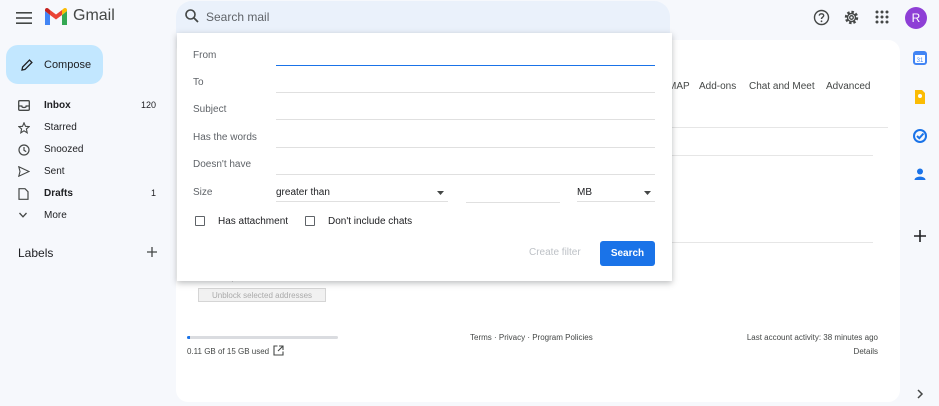 This screenshot has height=406, width=939. Describe the element at coordinates (362, 193) in the screenshot. I see `size-operator-select: greater than` at that location.